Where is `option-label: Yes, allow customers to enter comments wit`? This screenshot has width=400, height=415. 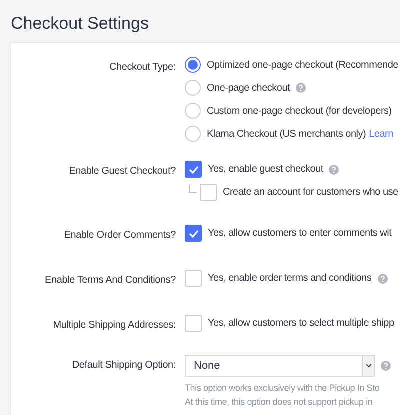
option-label: Yes, allow customers to enter comments wit is located at coordinates (300, 233).